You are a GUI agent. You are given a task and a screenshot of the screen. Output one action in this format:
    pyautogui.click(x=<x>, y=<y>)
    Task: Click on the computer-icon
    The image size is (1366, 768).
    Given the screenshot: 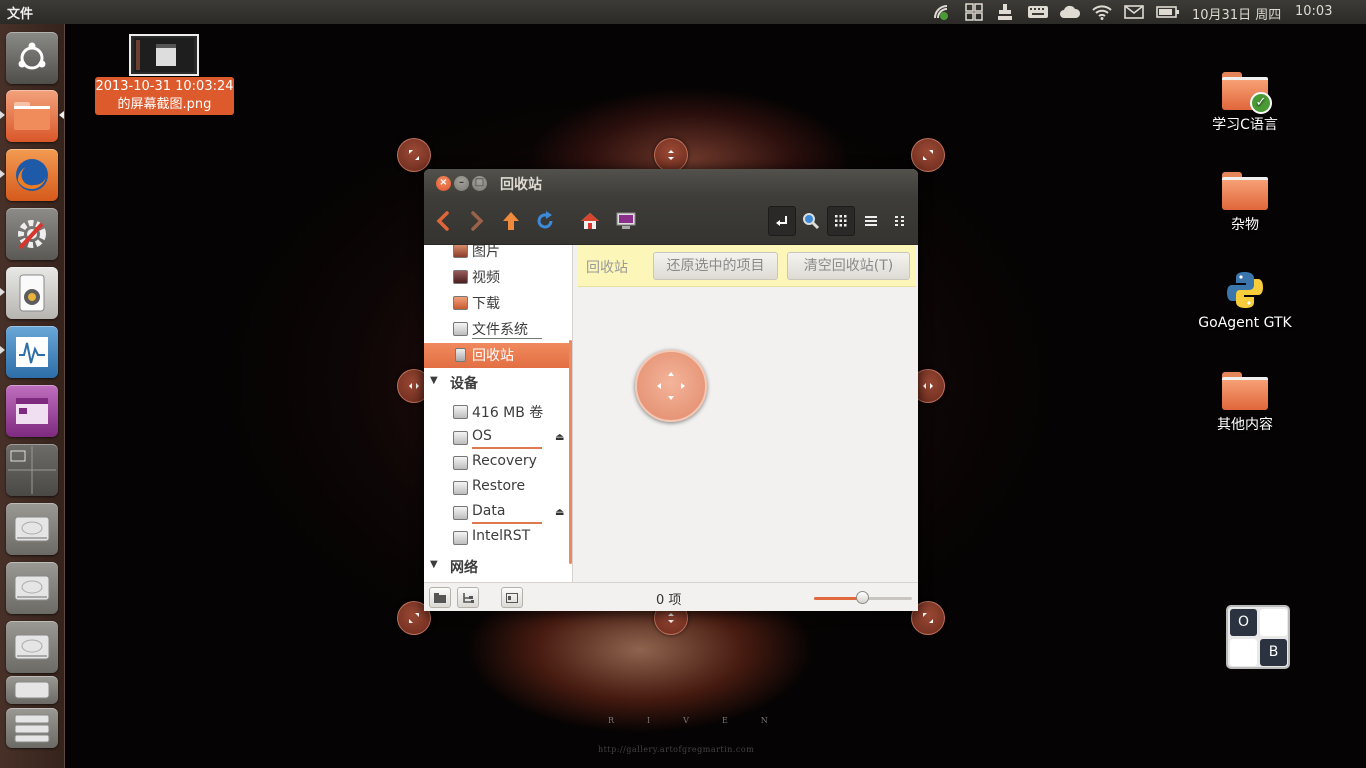 What is the action you would take?
    pyautogui.click(x=626, y=220)
    